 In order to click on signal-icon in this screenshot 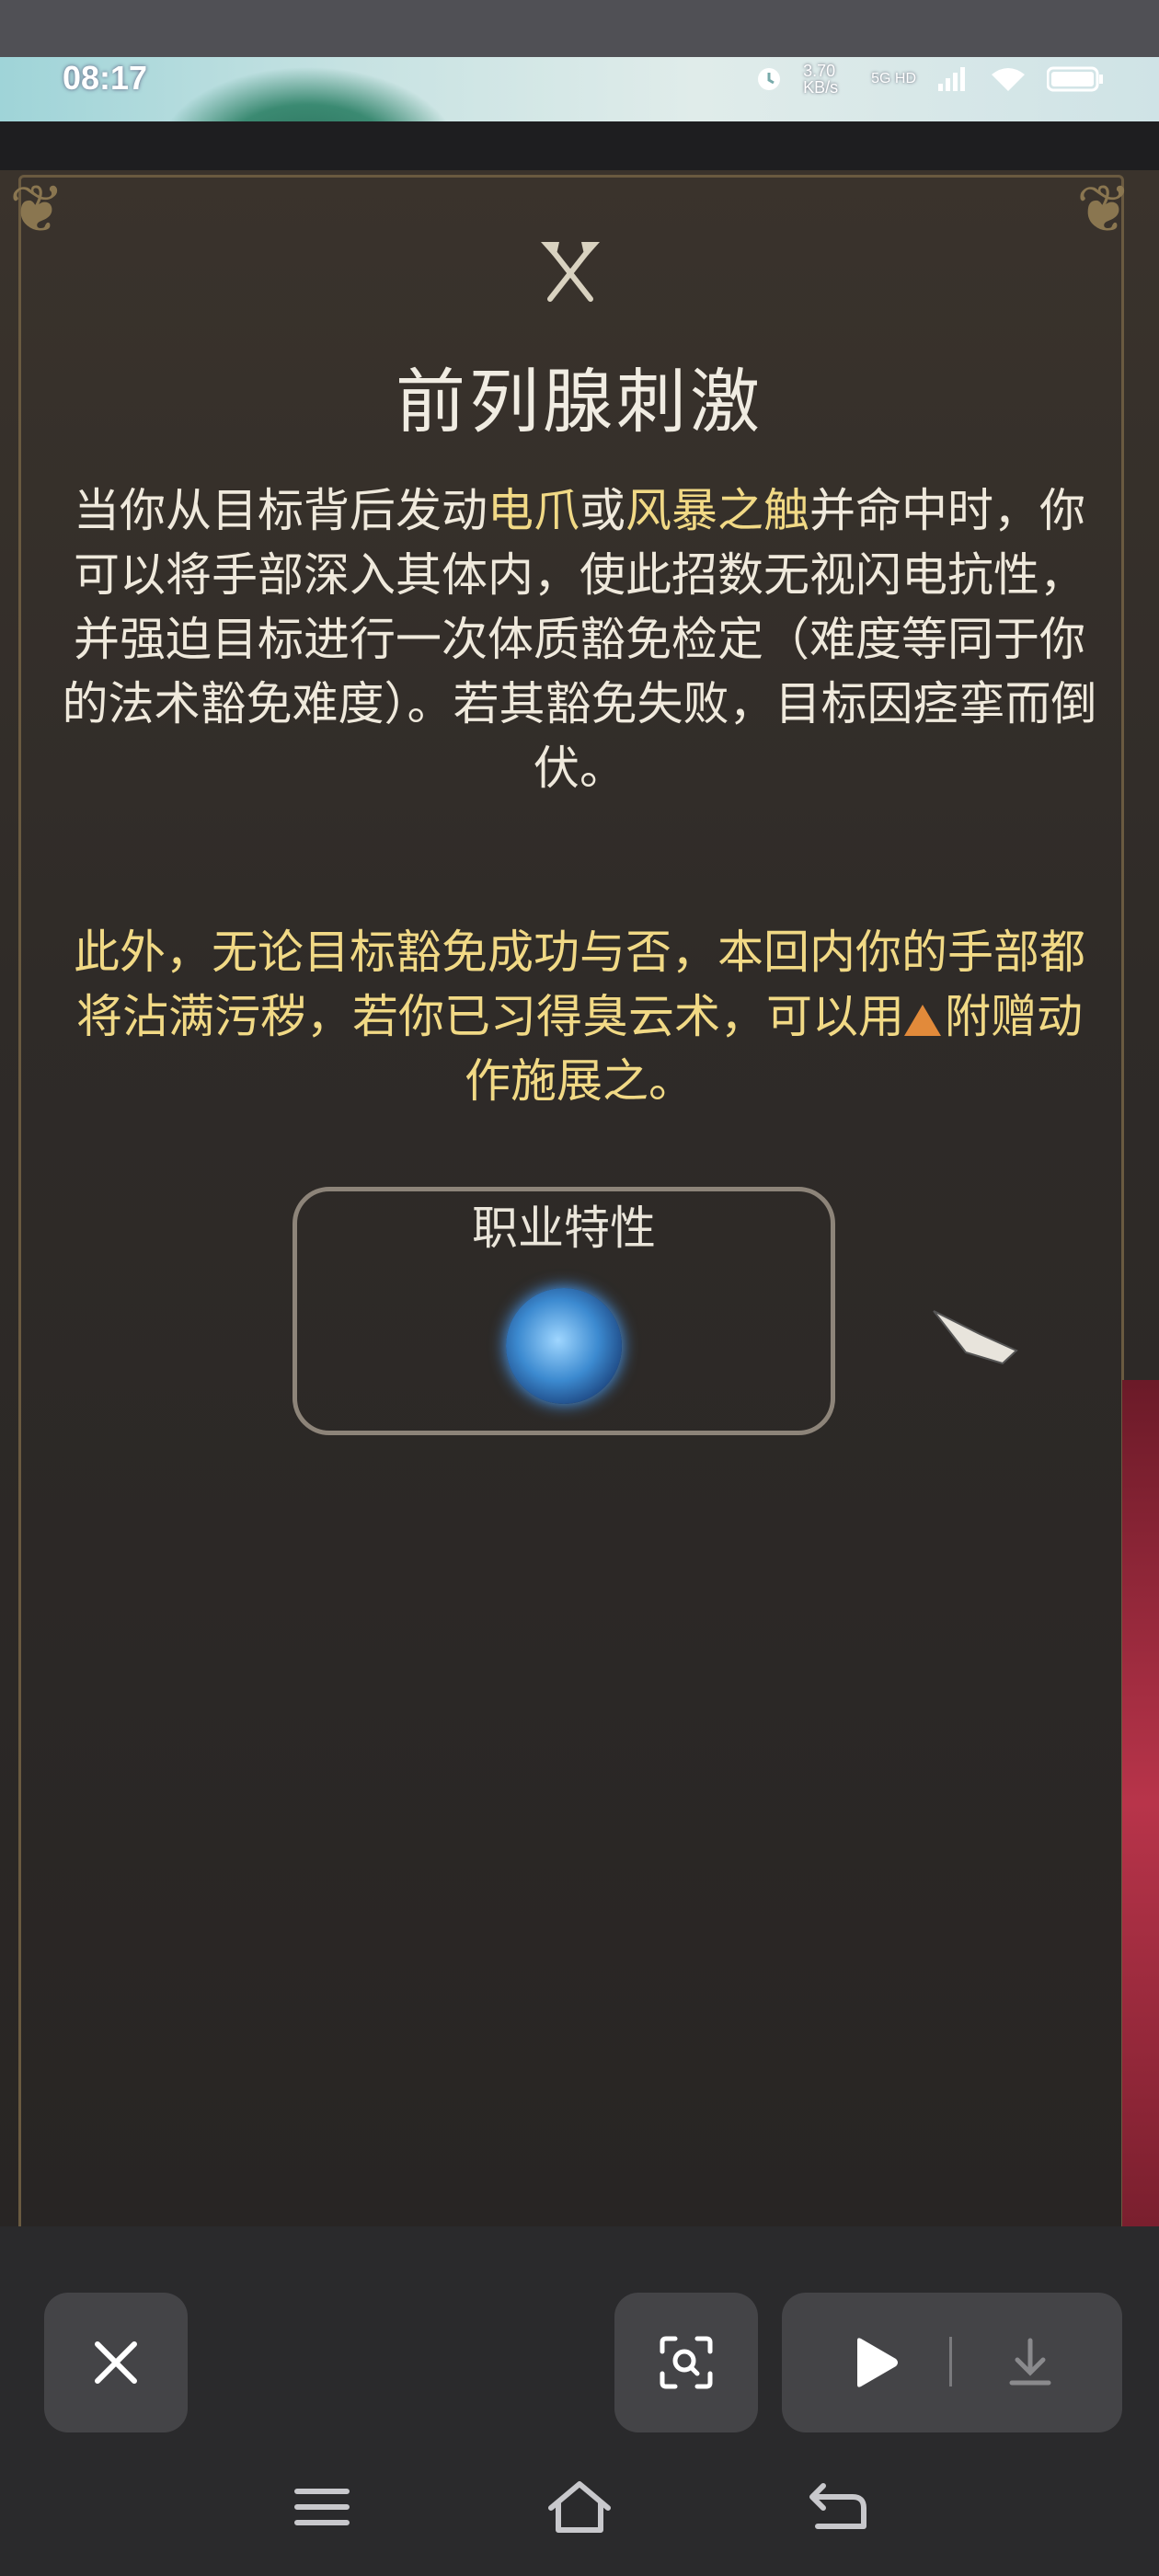, I will do `click(951, 79)`.